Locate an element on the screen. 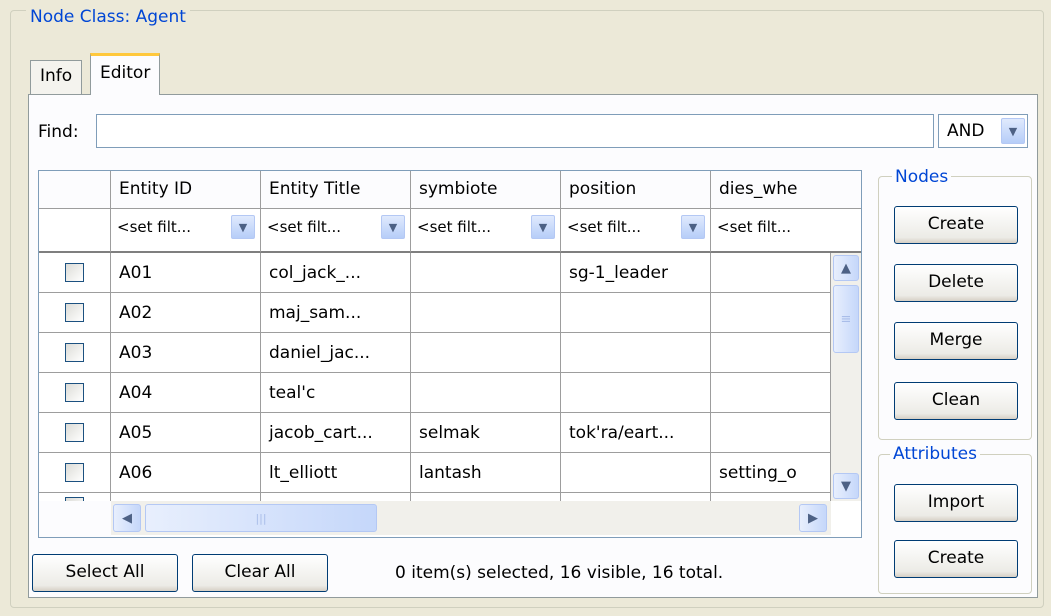 This screenshot has width=1051, height=616. operator-select: AND ▼ is located at coordinates (983, 131).